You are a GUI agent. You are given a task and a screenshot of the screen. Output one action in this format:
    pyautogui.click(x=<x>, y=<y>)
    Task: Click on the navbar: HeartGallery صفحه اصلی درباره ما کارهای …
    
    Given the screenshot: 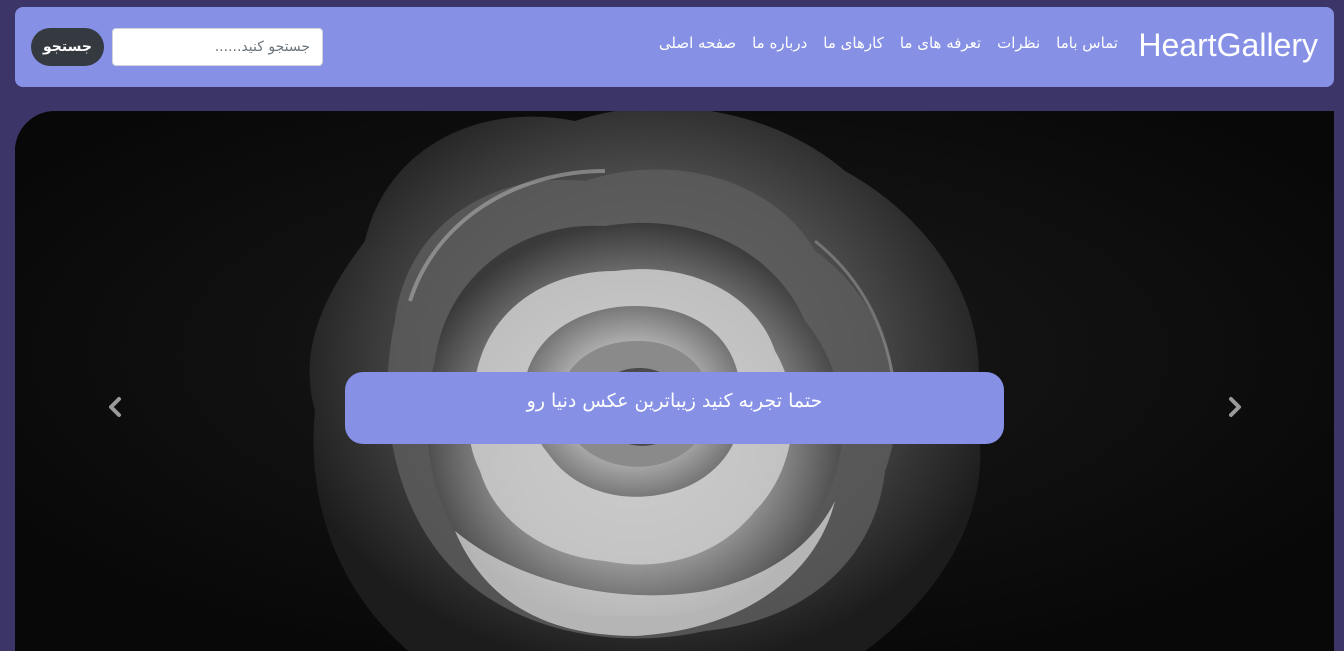 What is the action you would take?
    pyautogui.click(x=674, y=47)
    